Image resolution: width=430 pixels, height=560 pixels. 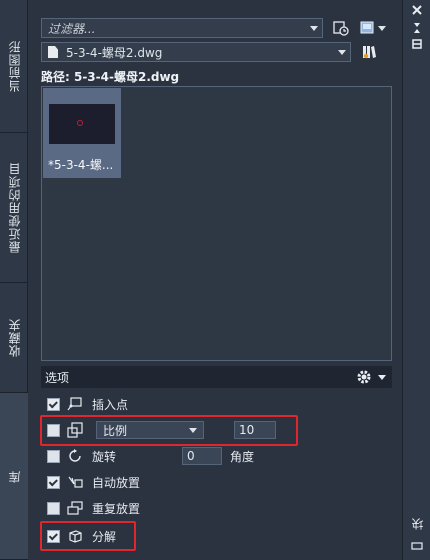 I want to click on rotation-value-input: 0, so click(x=202, y=456).